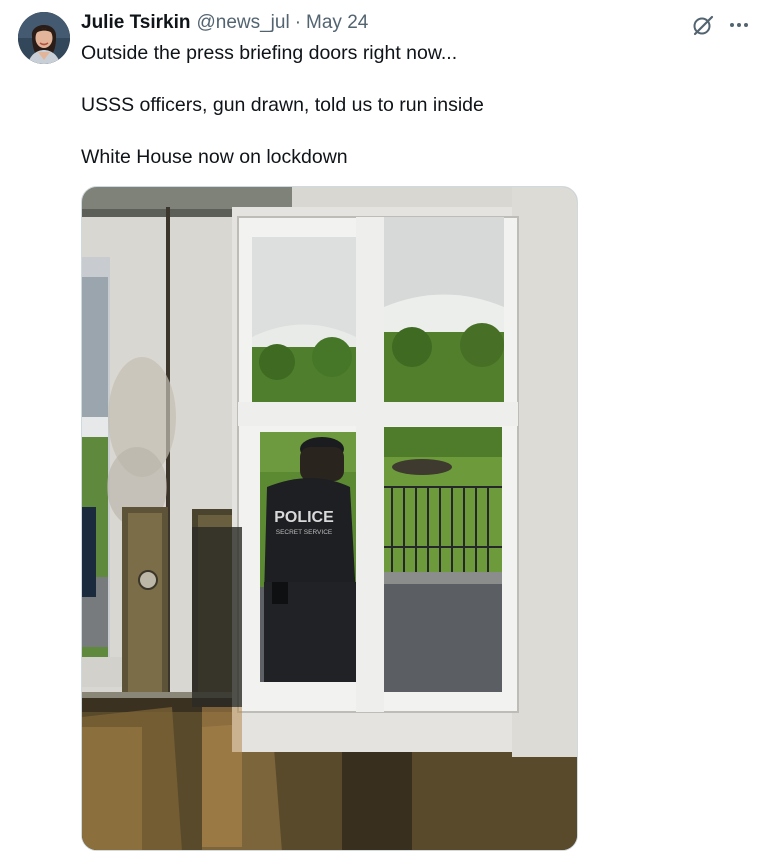 The image size is (768, 859). What do you see at coordinates (703, 25) in the screenshot?
I see `grok-icon` at bounding box center [703, 25].